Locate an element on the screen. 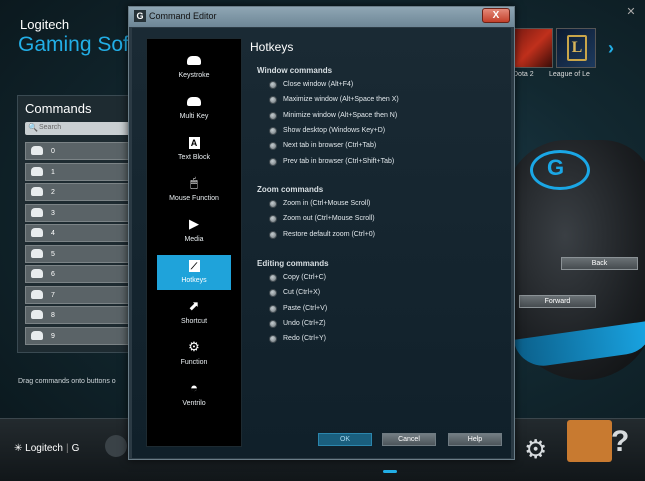 This screenshot has height=481, width=645. command-label: 4 is located at coordinates (53, 233).